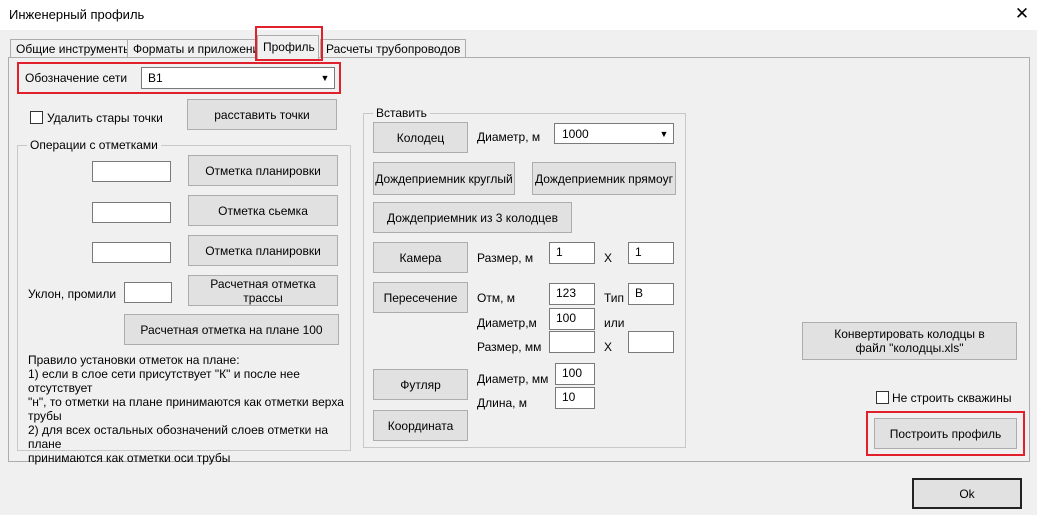 Image resolution: width=1037 pixels, height=515 pixels. What do you see at coordinates (134, 360) in the screenshot?
I see `rule-line: Правило установки отметок на плане:` at bounding box center [134, 360].